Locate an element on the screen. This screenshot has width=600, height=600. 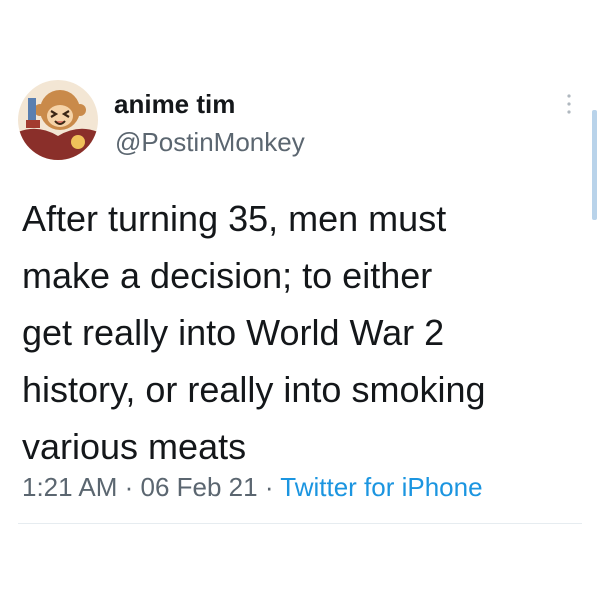
display-name: anime tim is located at coordinates (174, 104).